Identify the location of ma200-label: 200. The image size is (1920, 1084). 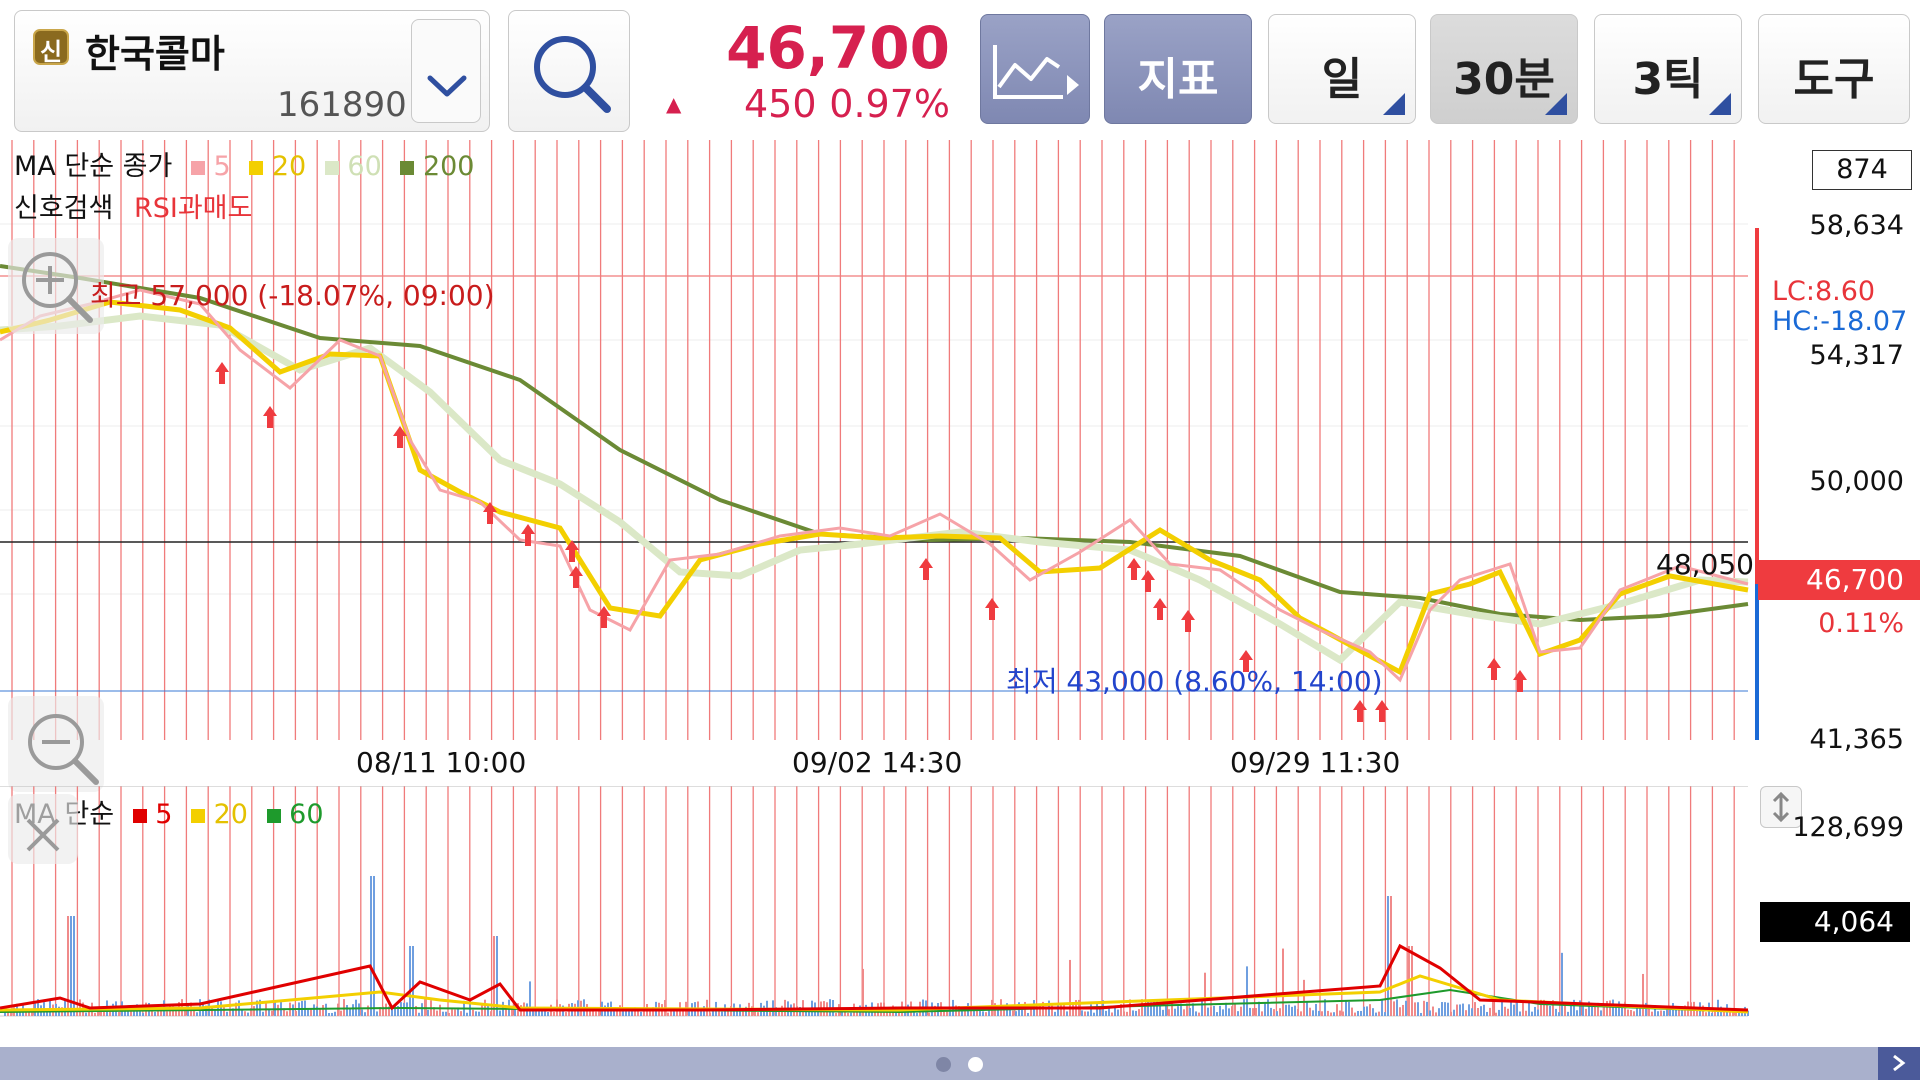
(448, 166).